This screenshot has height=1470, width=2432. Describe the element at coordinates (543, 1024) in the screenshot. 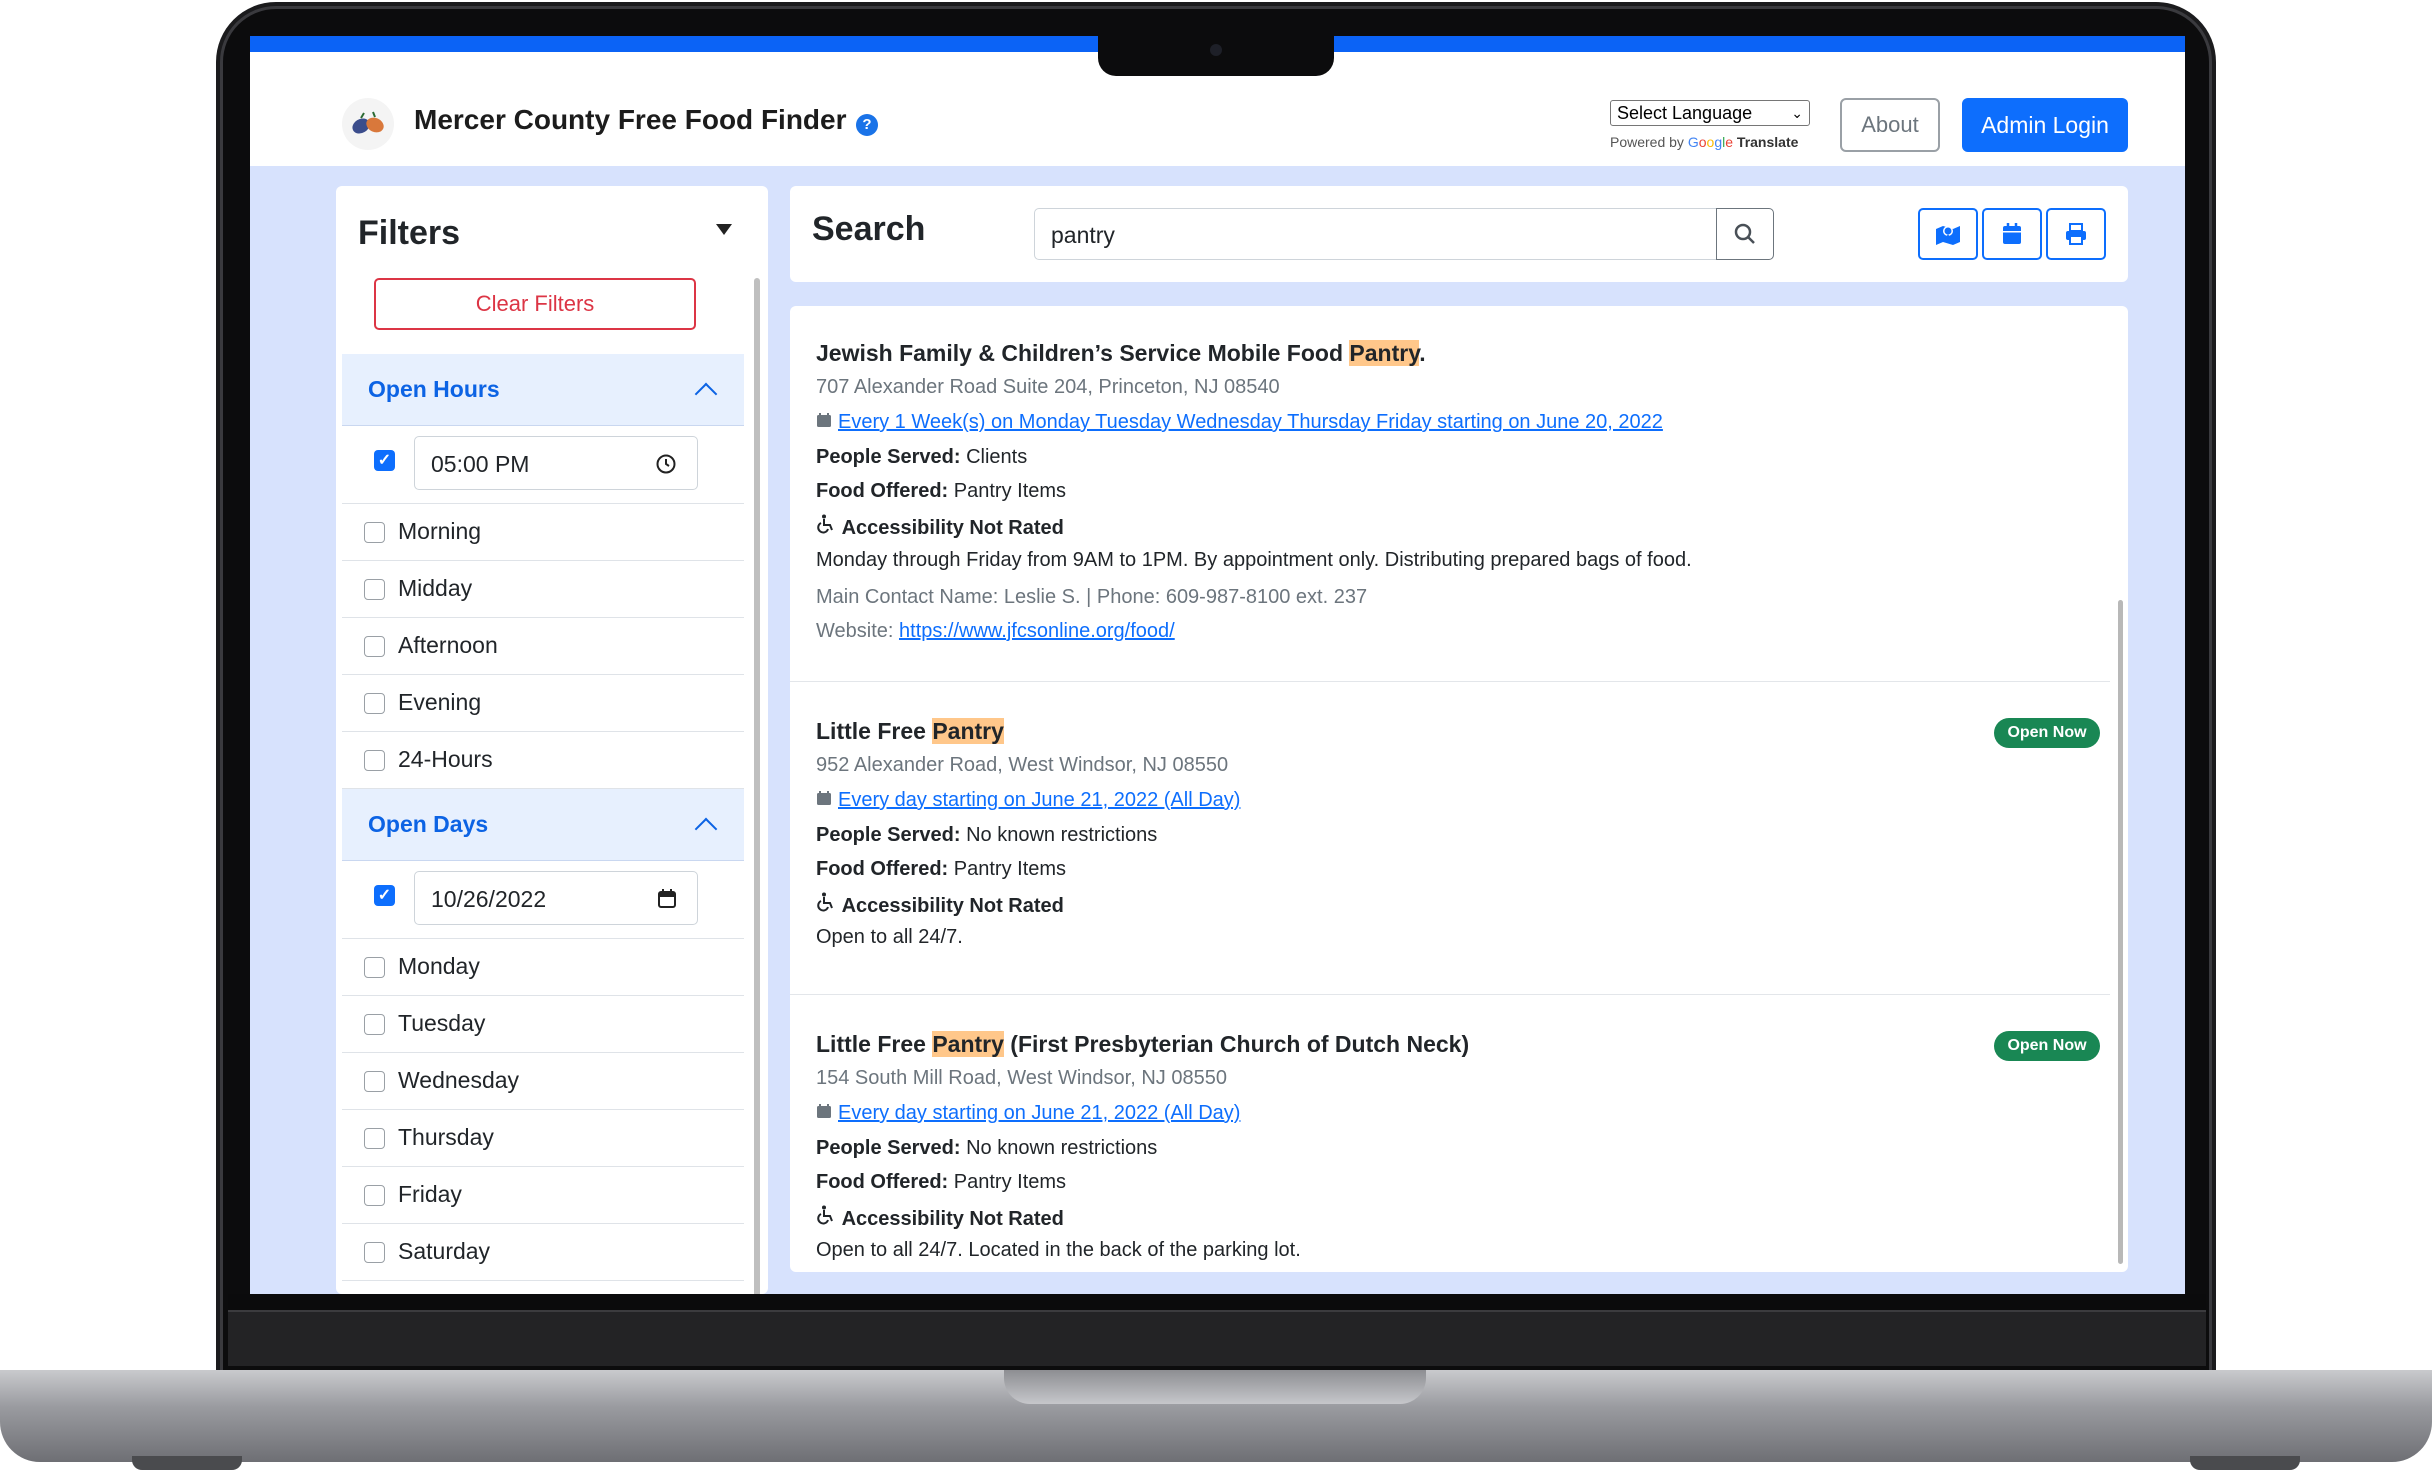

I see `filter-option-tuesday: Tuesday` at that location.